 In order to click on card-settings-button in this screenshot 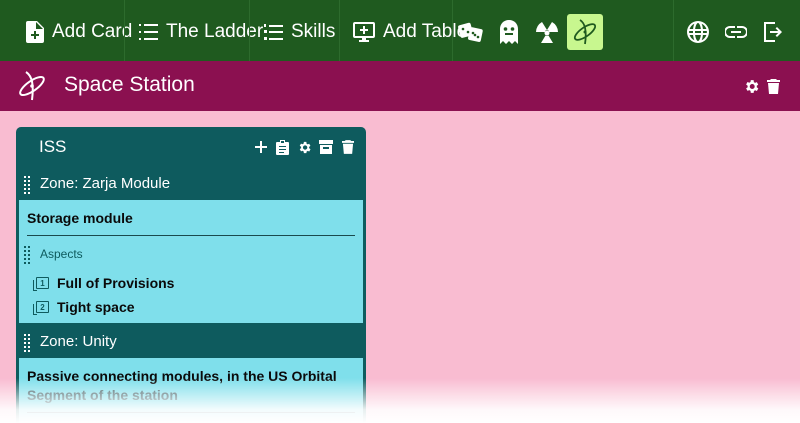, I will do `click(304, 147)`.